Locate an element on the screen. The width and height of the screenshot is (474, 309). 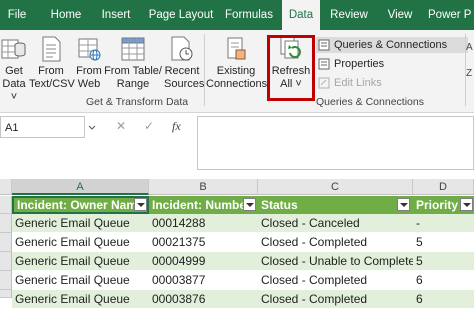
properties-label: Properties is located at coordinates (359, 64).